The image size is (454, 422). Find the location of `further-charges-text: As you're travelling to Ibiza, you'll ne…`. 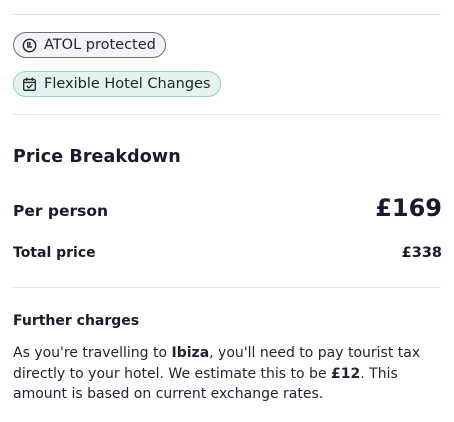

further-charges-text: As you're travelling to Ibiza, you'll ne… is located at coordinates (229, 374).